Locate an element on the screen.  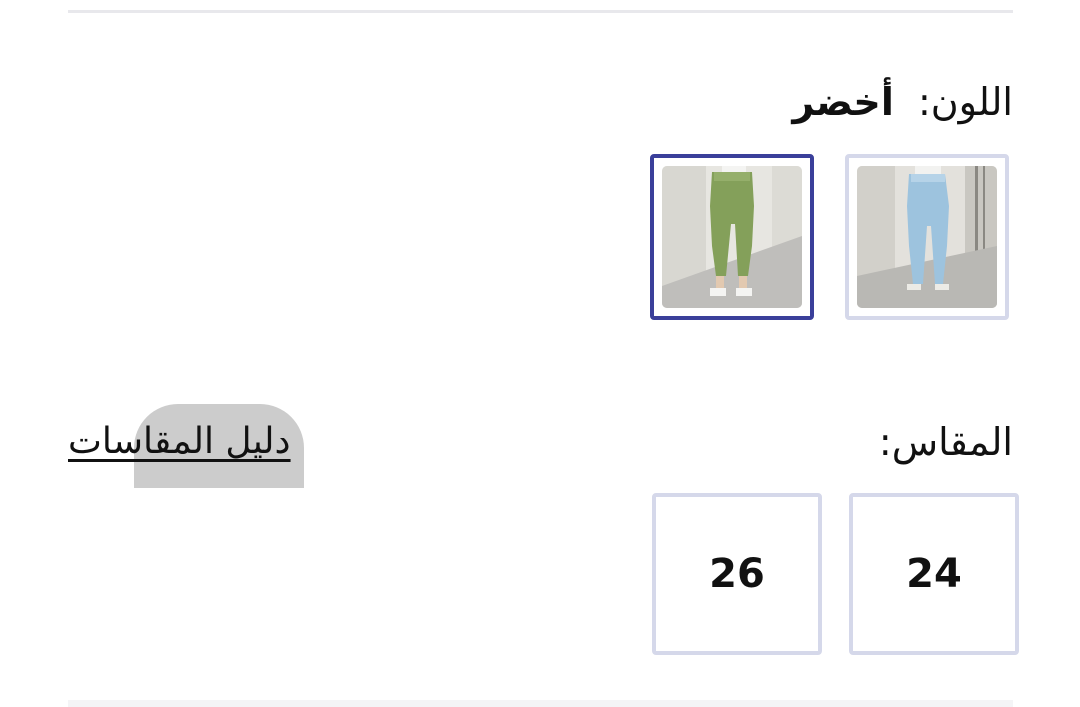
color-label: اللون: is located at coordinates (965, 102).